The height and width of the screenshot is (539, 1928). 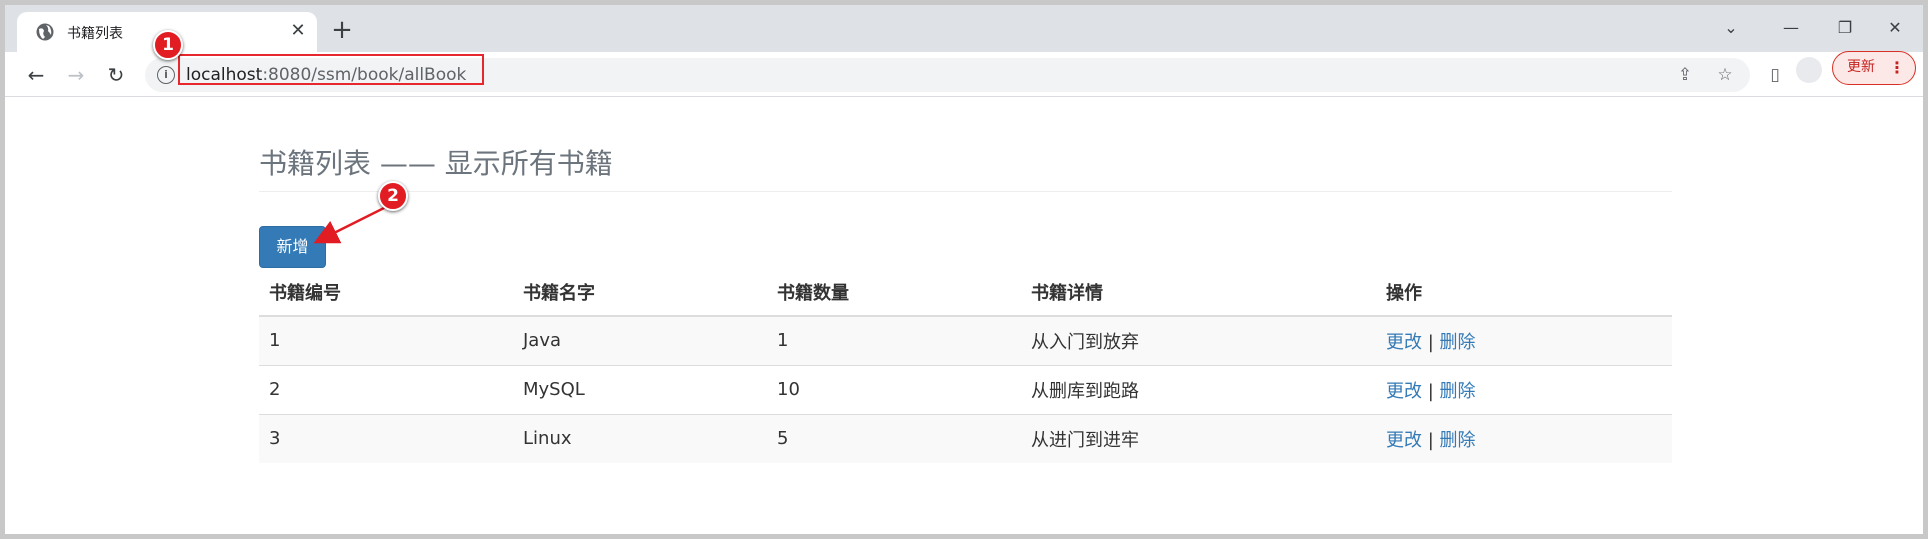 What do you see at coordinates (393, 196) in the screenshot?
I see `annotation-marker-2: 2` at bounding box center [393, 196].